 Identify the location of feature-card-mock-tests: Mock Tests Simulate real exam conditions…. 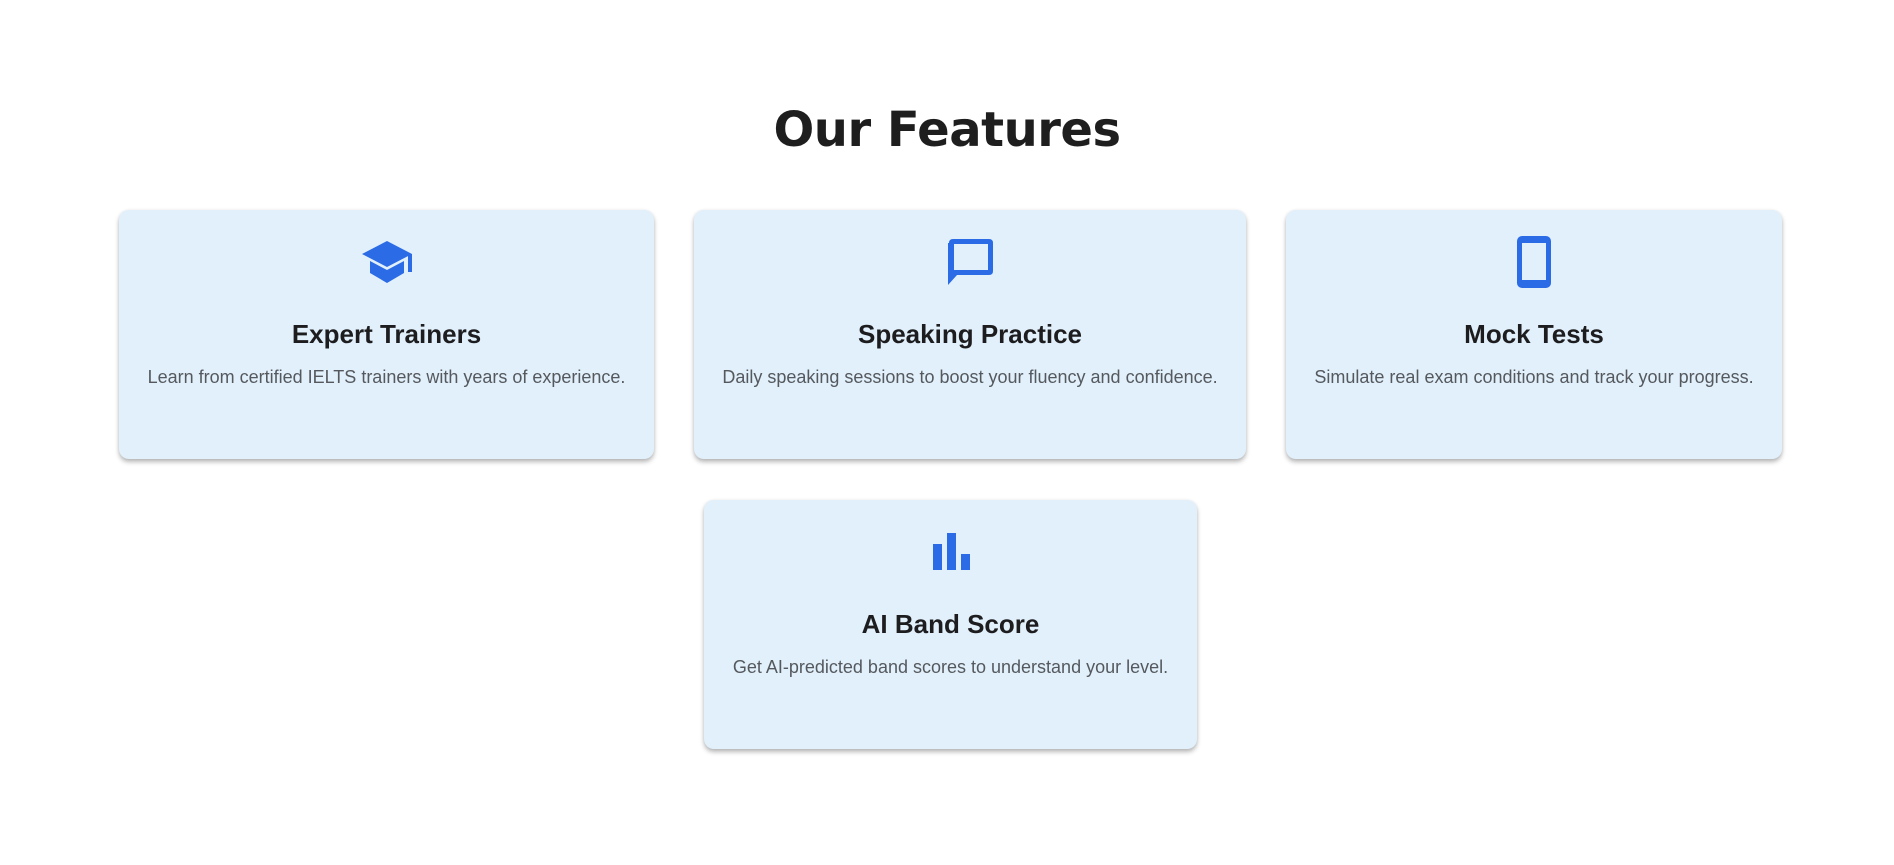
(1534, 334).